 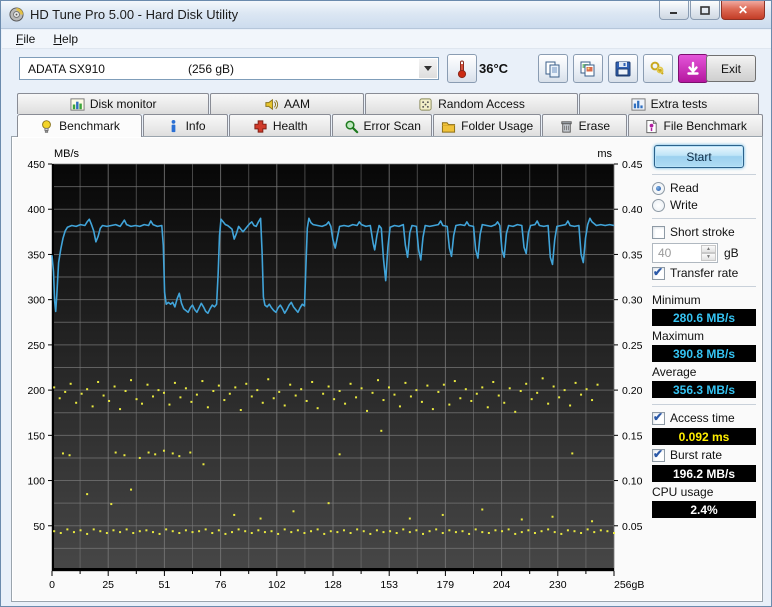 What do you see at coordinates (16, 14) in the screenshot?
I see `app-icon` at bounding box center [16, 14].